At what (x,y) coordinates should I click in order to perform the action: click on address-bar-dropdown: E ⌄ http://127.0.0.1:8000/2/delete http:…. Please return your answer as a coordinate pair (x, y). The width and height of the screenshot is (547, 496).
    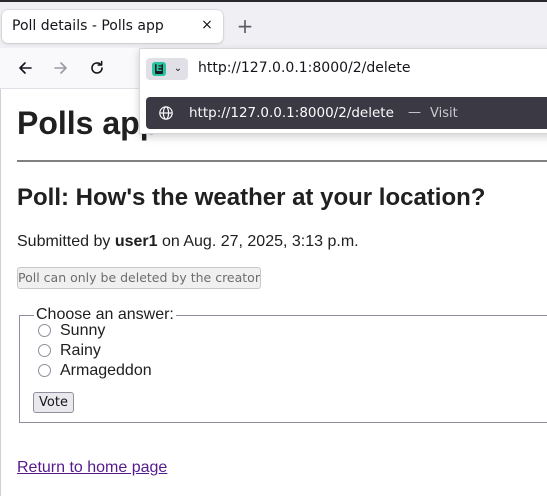
    Looking at the image, I should click on (343, 91).